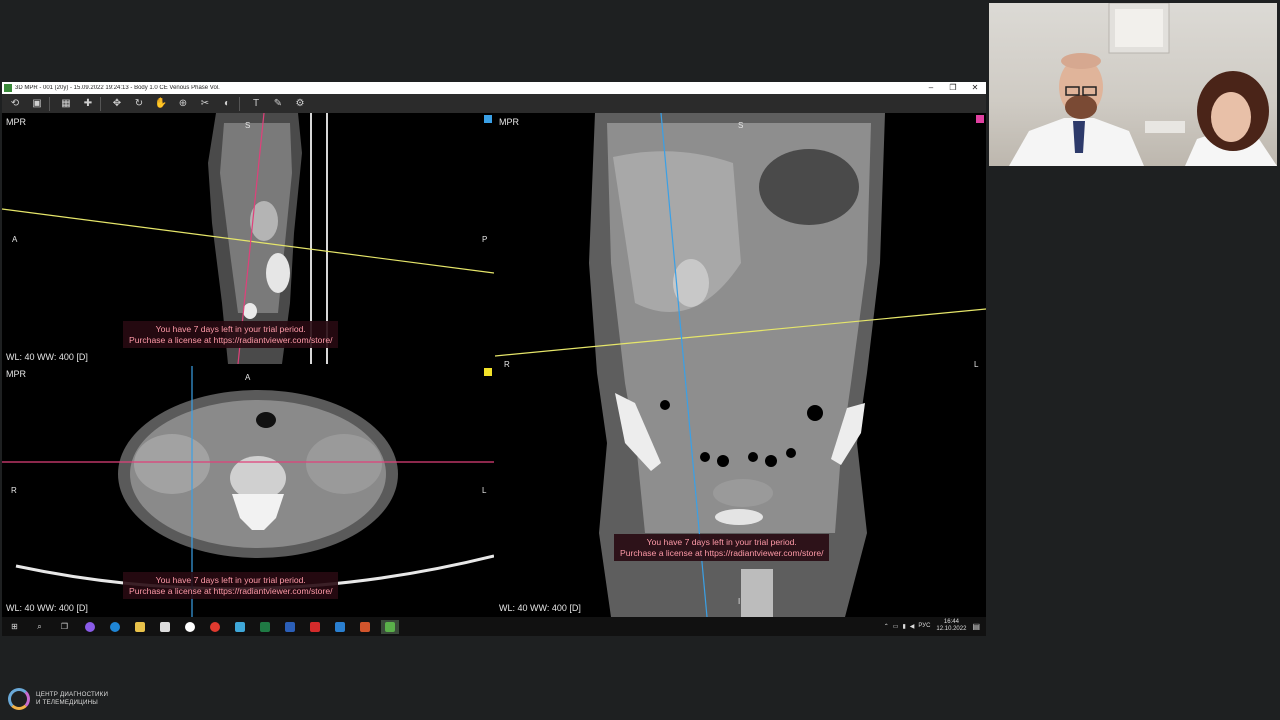  What do you see at coordinates (15, 239) in the screenshot?
I see `orientation-left: A` at bounding box center [15, 239].